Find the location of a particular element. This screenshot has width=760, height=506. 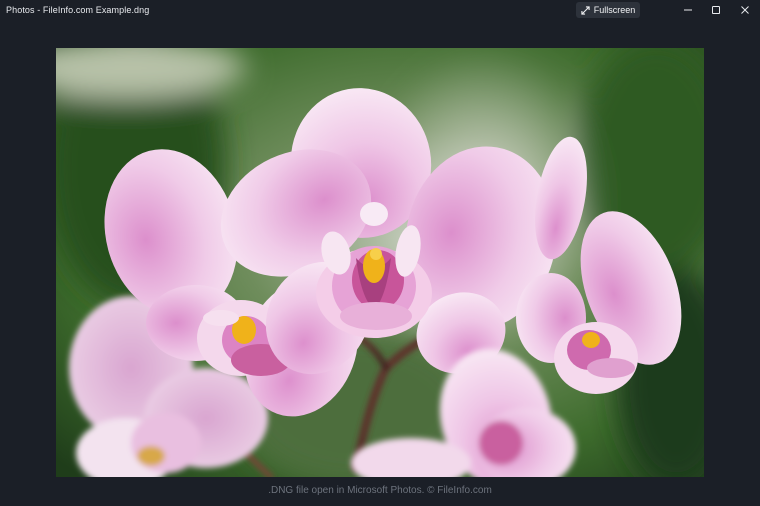

minimize-button is located at coordinates (688, 10).